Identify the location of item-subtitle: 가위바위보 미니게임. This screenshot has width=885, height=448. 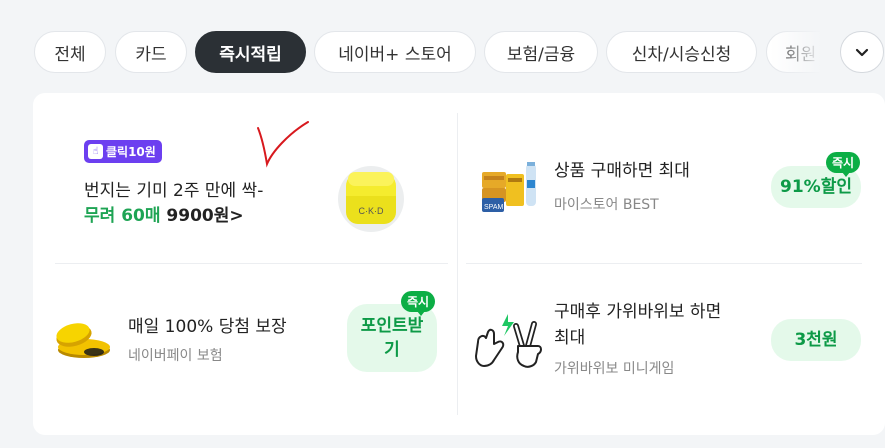
(614, 369).